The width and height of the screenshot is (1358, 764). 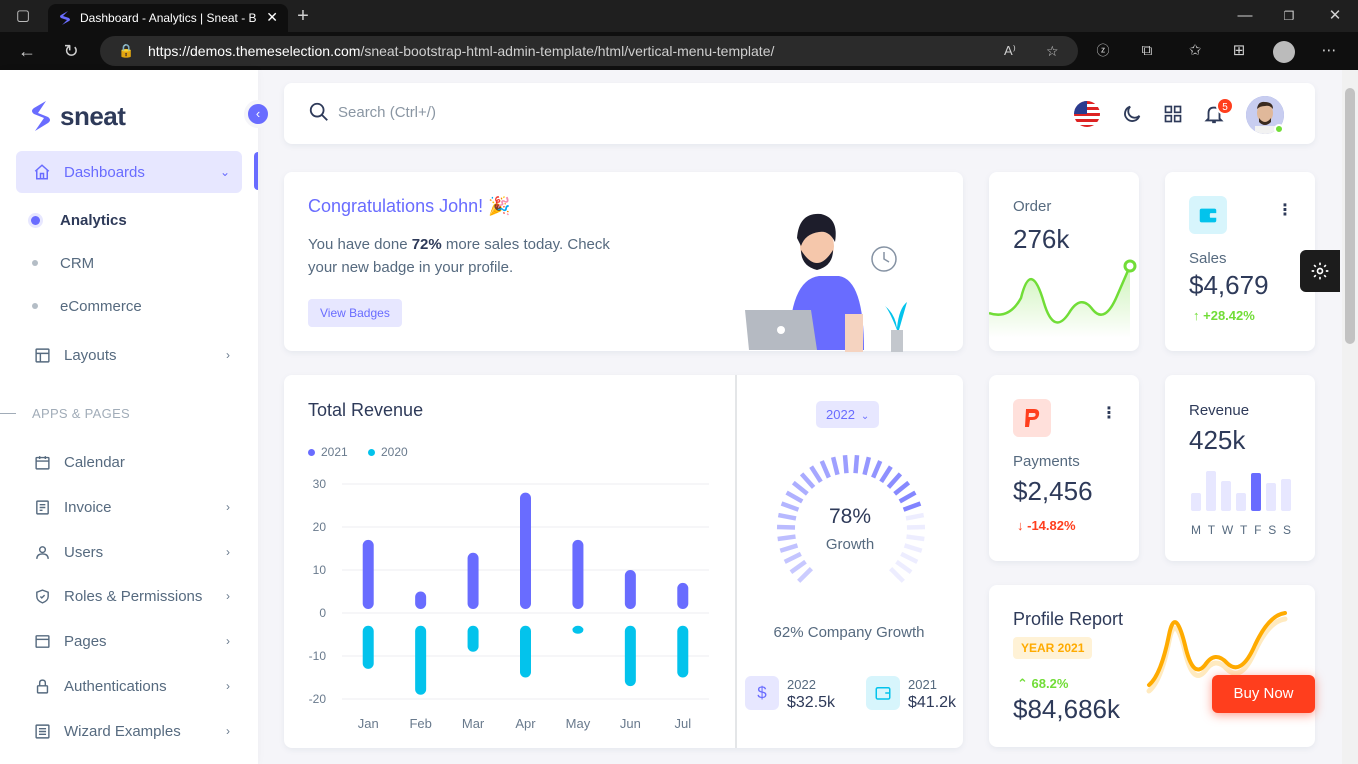 What do you see at coordinates (355, 313) in the screenshot?
I see `view-badges-button: View Badges` at bounding box center [355, 313].